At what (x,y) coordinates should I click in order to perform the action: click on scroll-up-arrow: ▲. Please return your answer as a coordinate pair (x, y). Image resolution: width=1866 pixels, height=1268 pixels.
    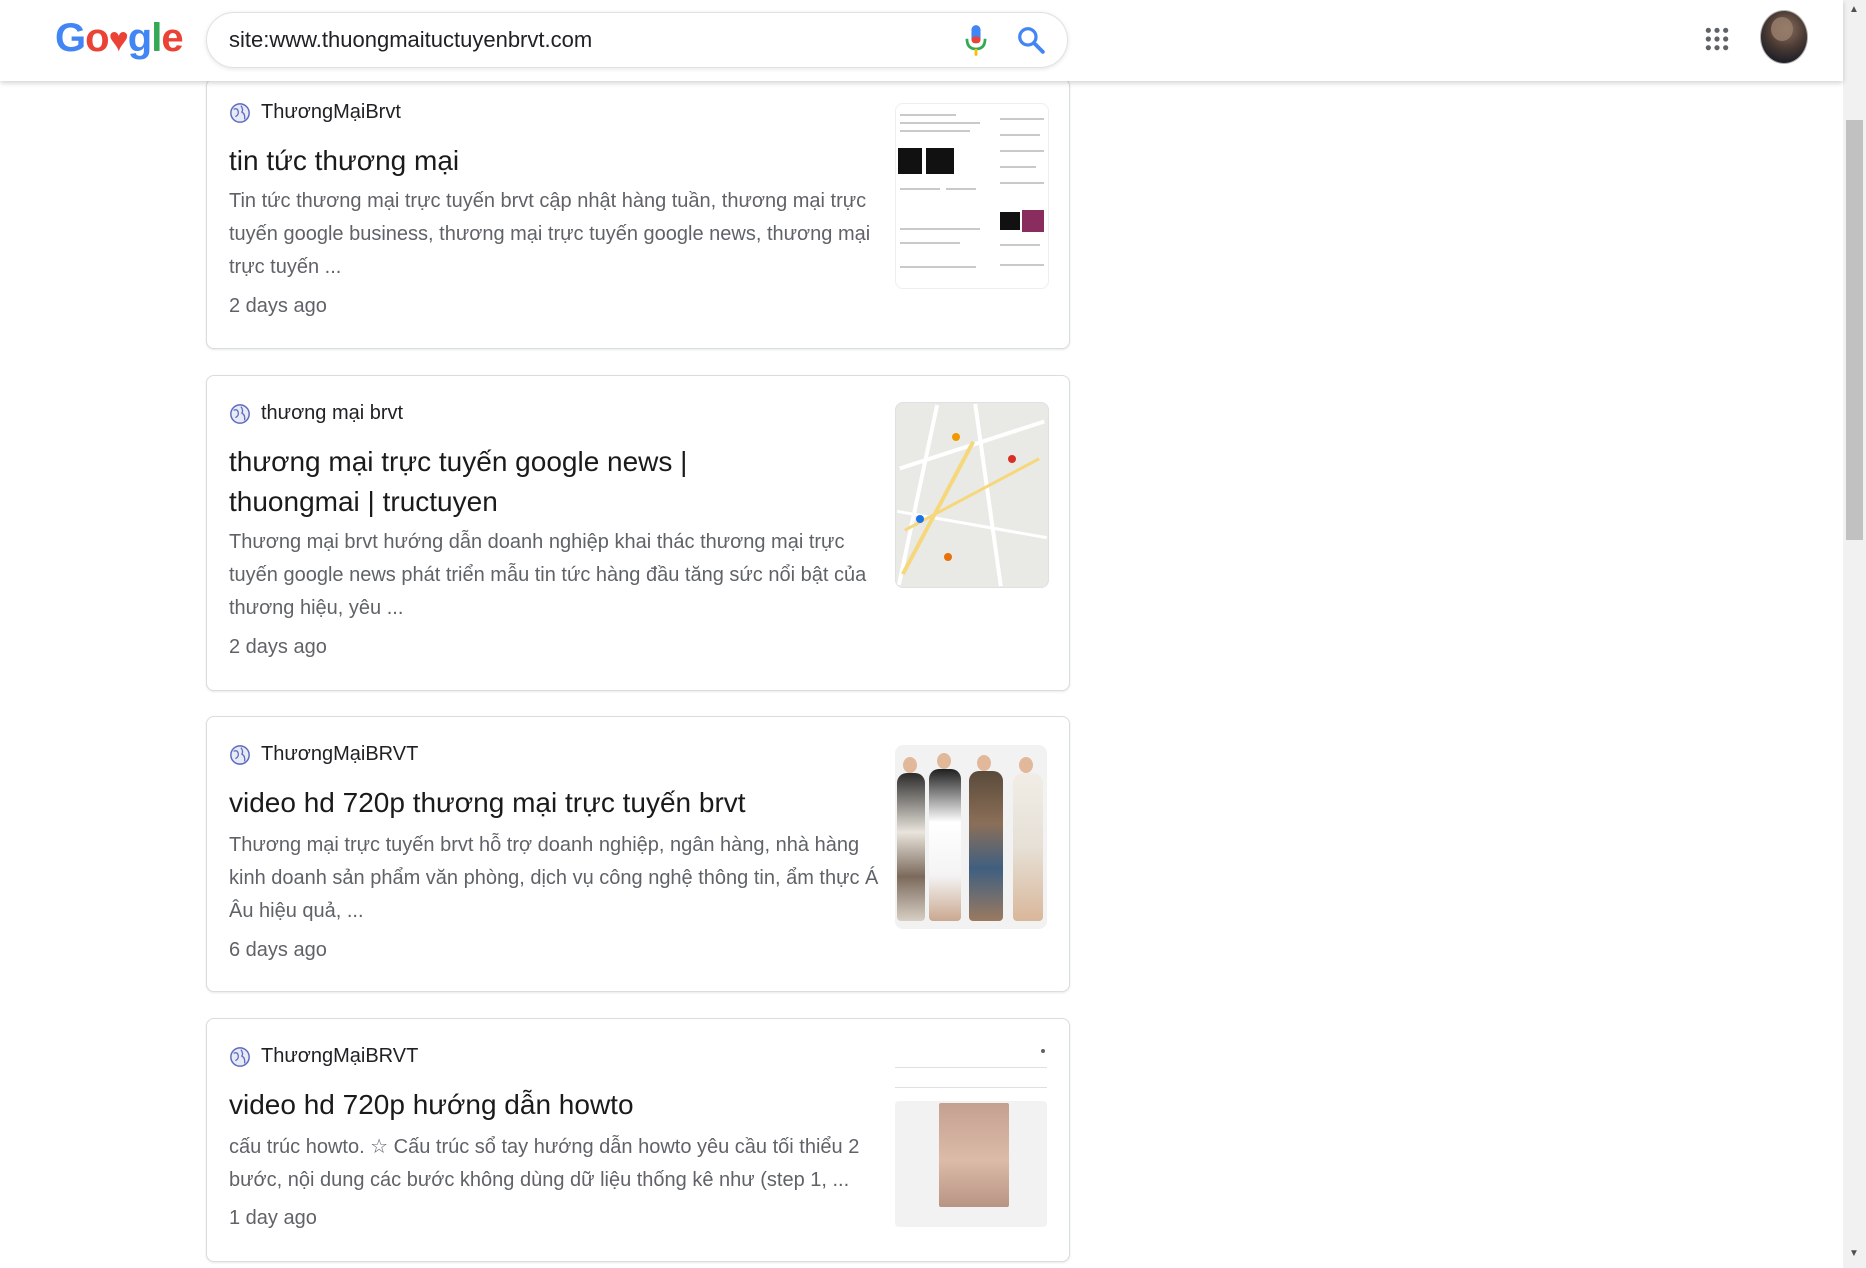
    Looking at the image, I should click on (1854, 9).